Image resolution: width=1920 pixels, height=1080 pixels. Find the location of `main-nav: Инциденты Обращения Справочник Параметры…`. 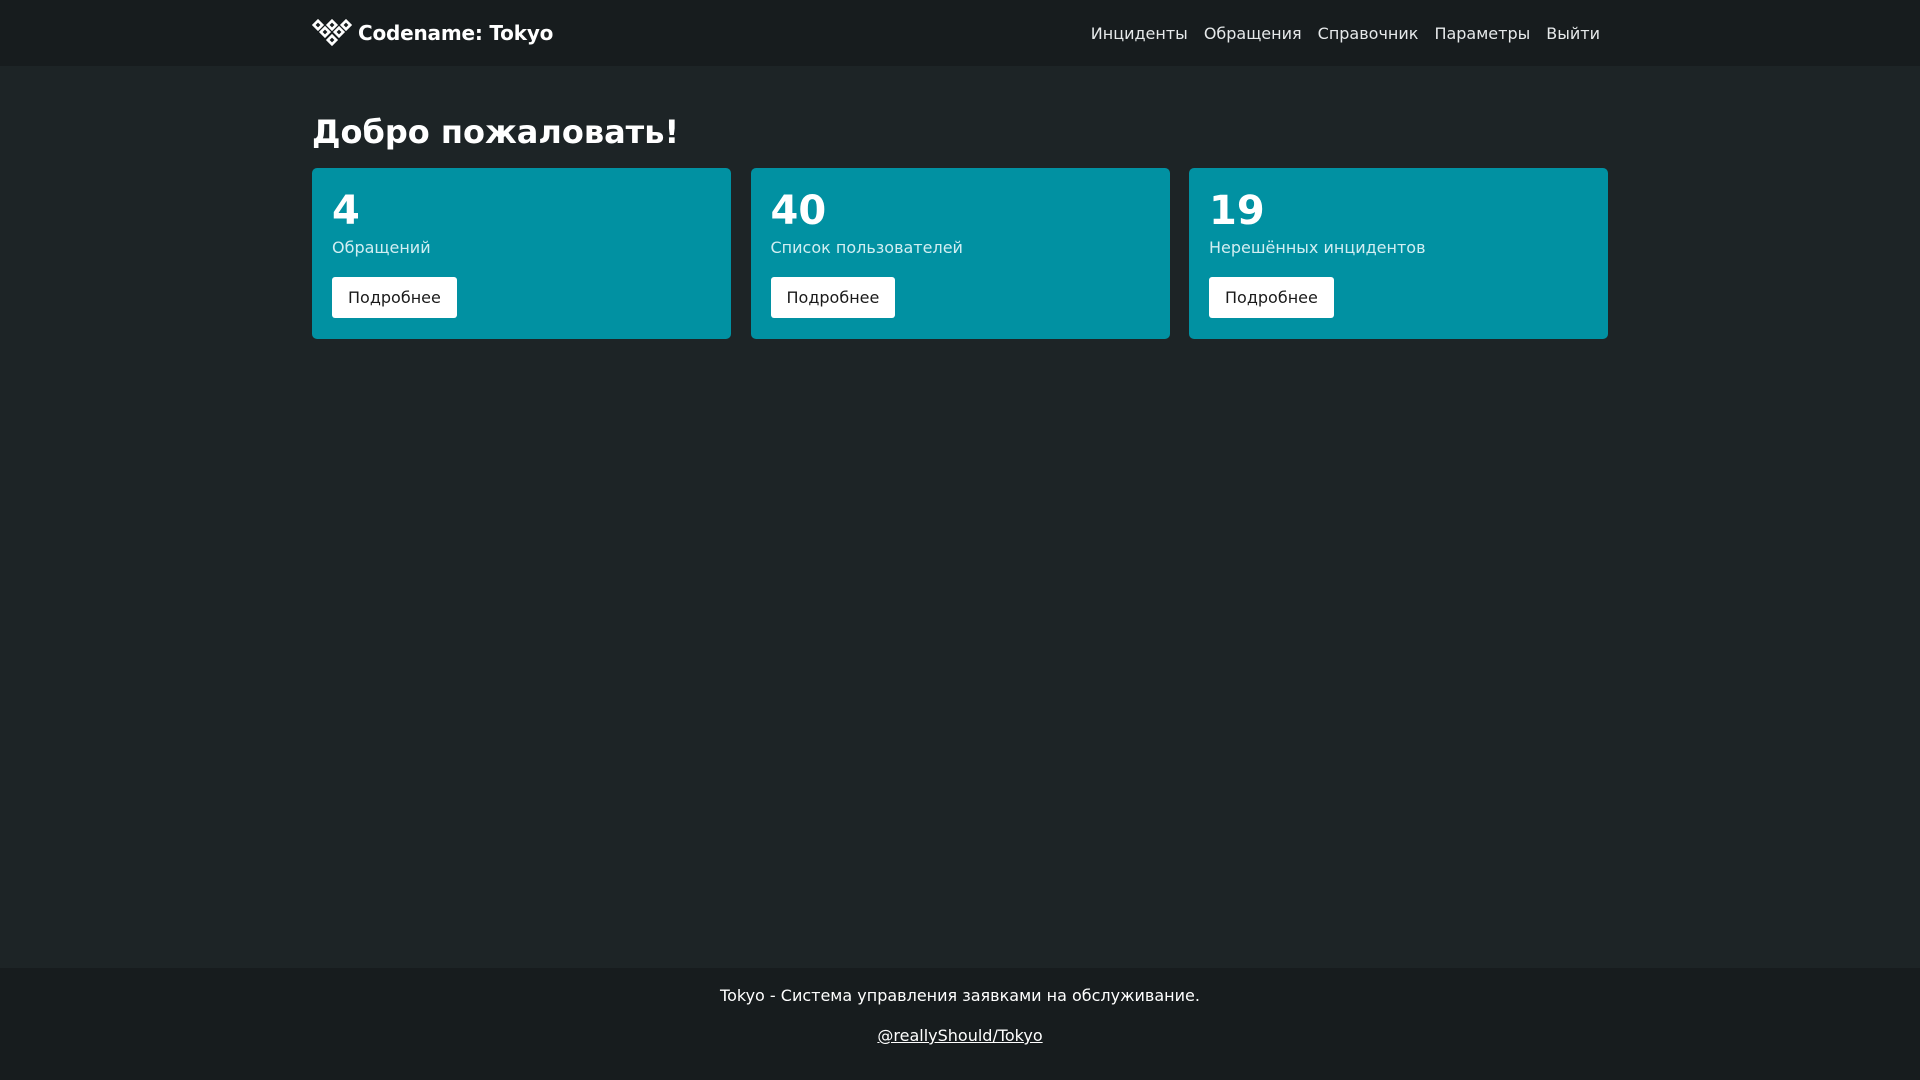

main-nav: Инциденты Обращения Справочник Параметры… is located at coordinates (1345, 33).